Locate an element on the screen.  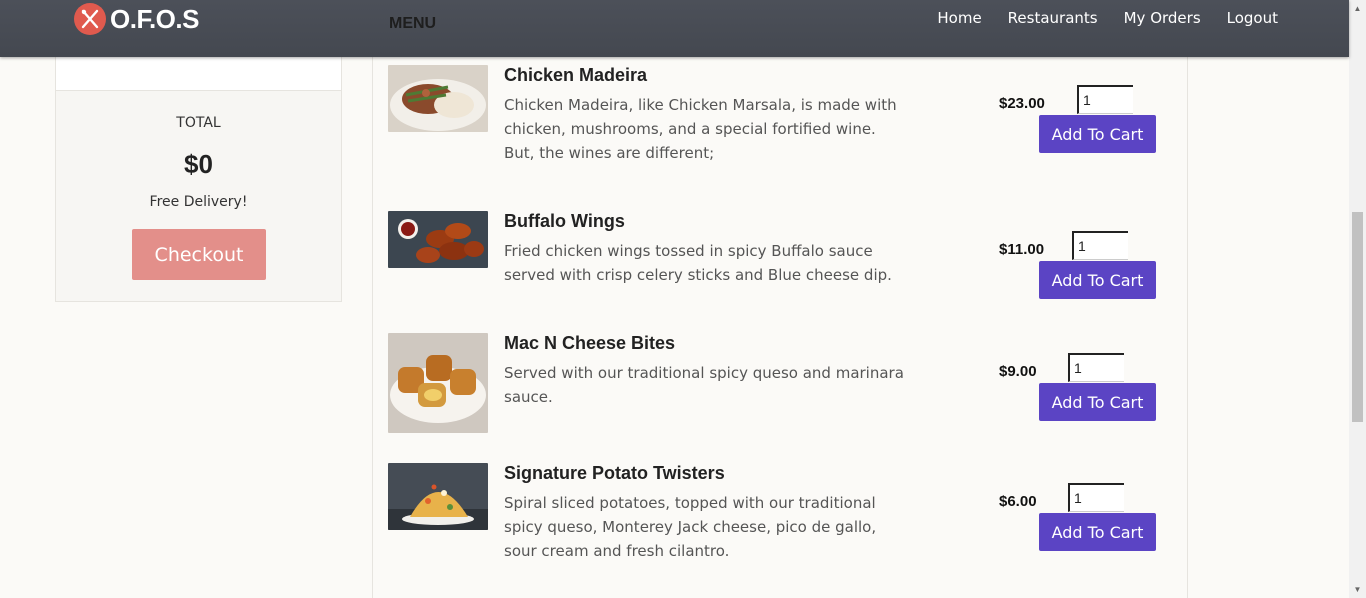
item-price: $6.00 is located at coordinates (1018, 501).